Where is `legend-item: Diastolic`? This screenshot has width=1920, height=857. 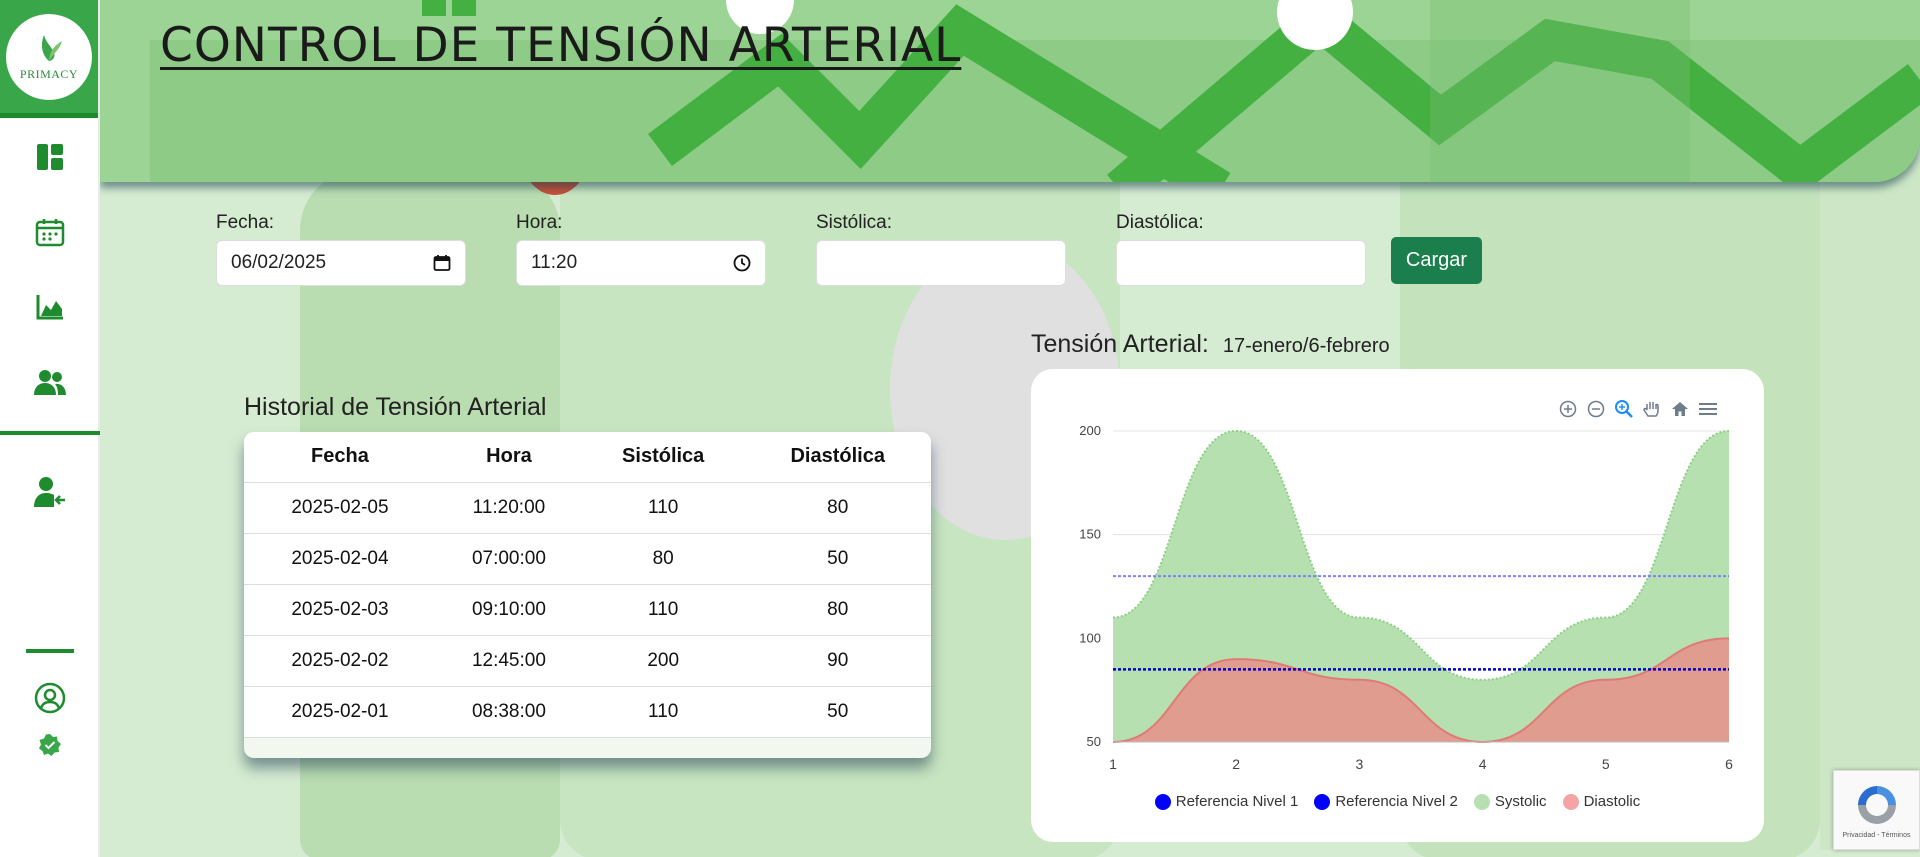
legend-item: Diastolic is located at coordinates (1601, 801).